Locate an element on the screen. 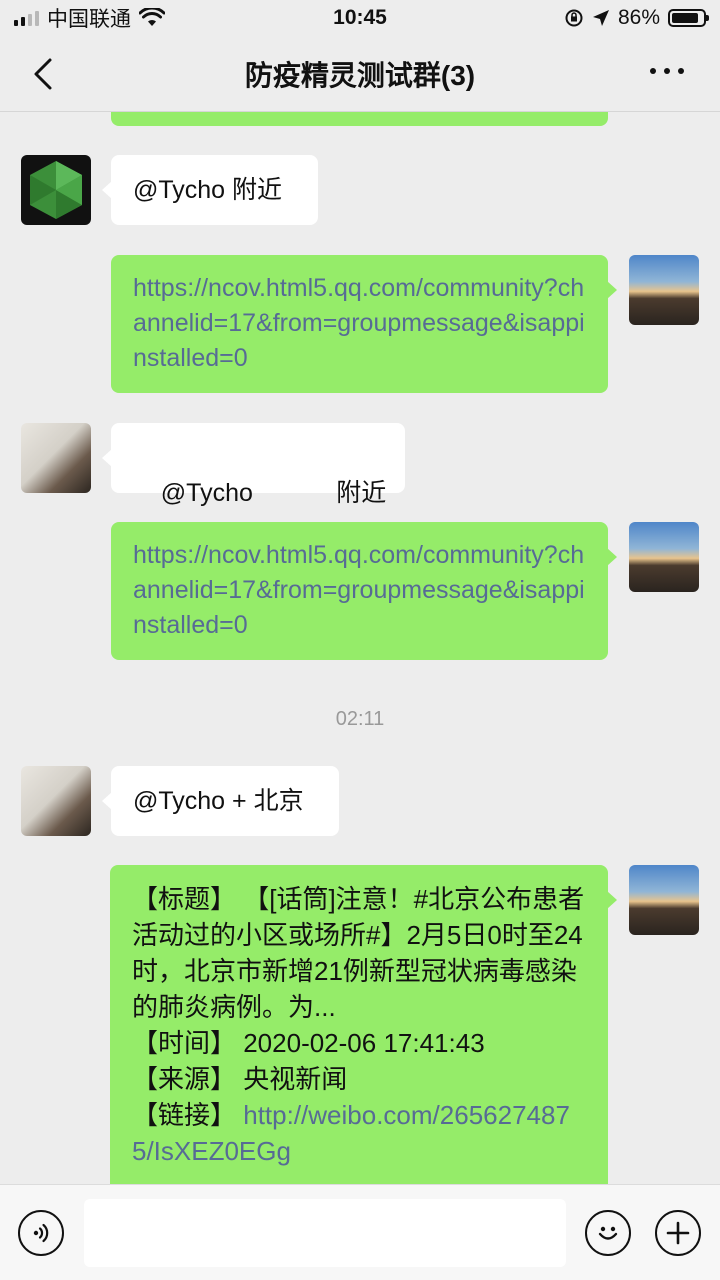  voice-icon is located at coordinates (41, 1233).